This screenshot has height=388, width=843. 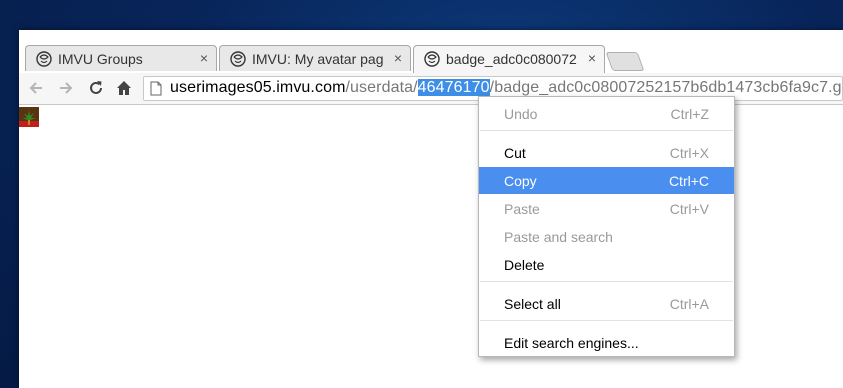 What do you see at coordinates (606, 113) in the screenshot?
I see `menu-item-undo: Undo Ctrl+Z` at bounding box center [606, 113].